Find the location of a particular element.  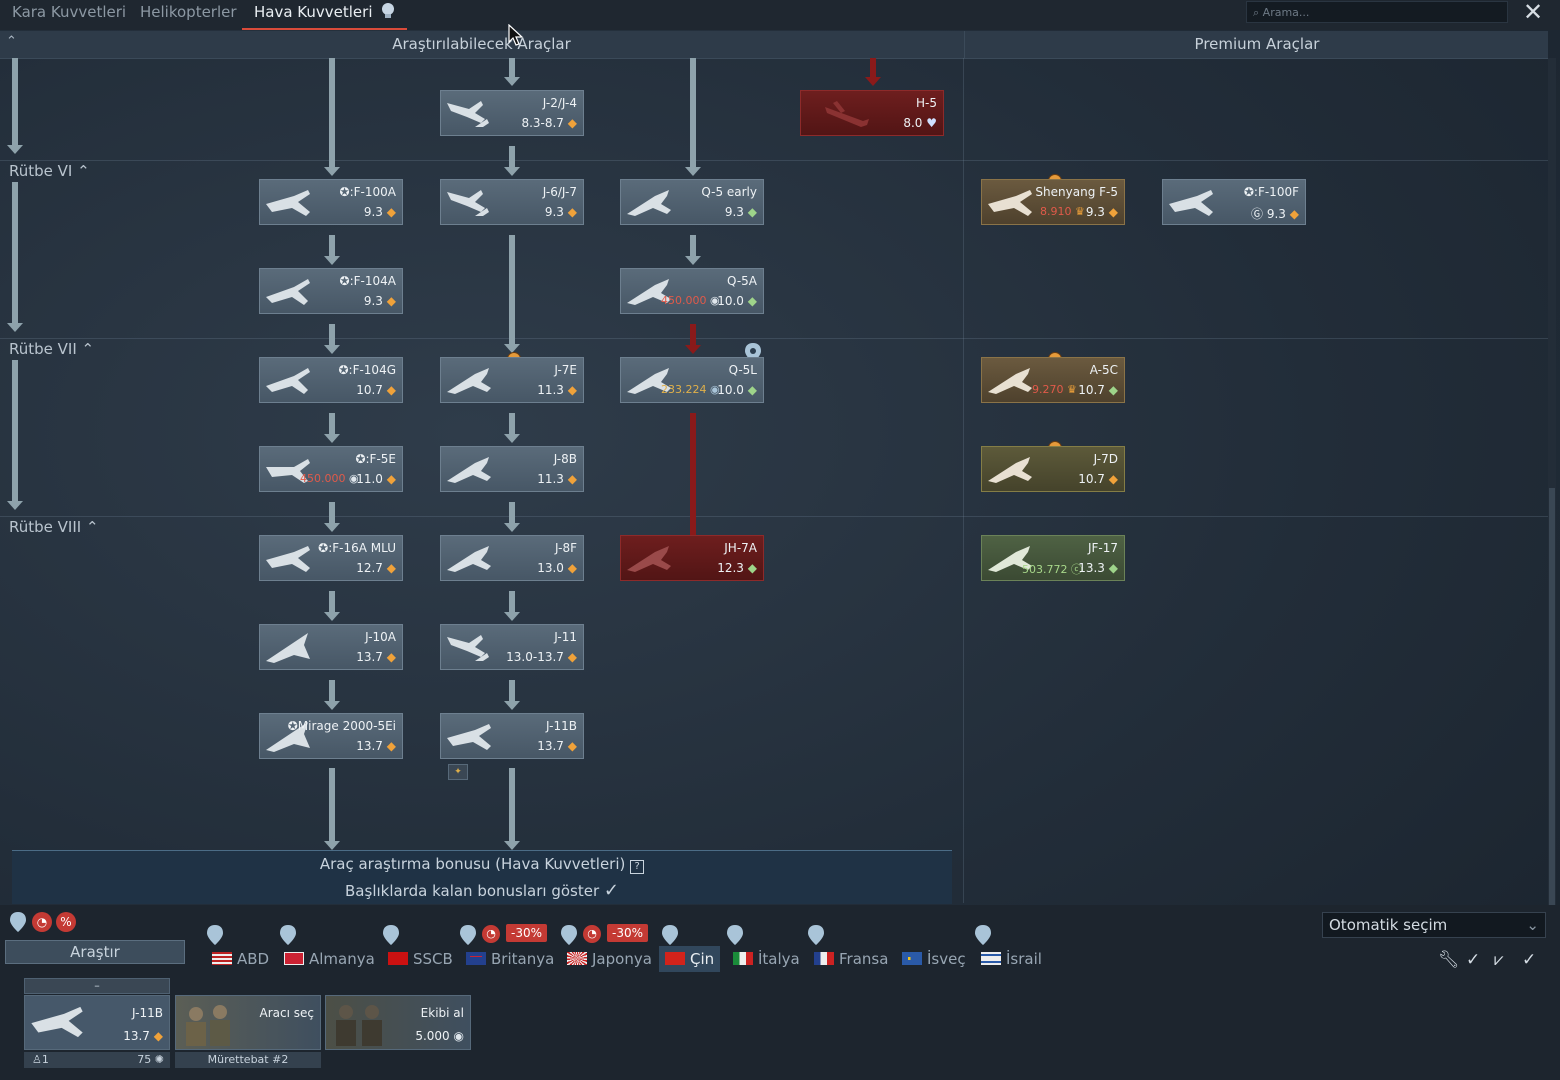

vehicle-card-j7d: J-7D 10.7 ◆ is located at coordinates (1053, 469).